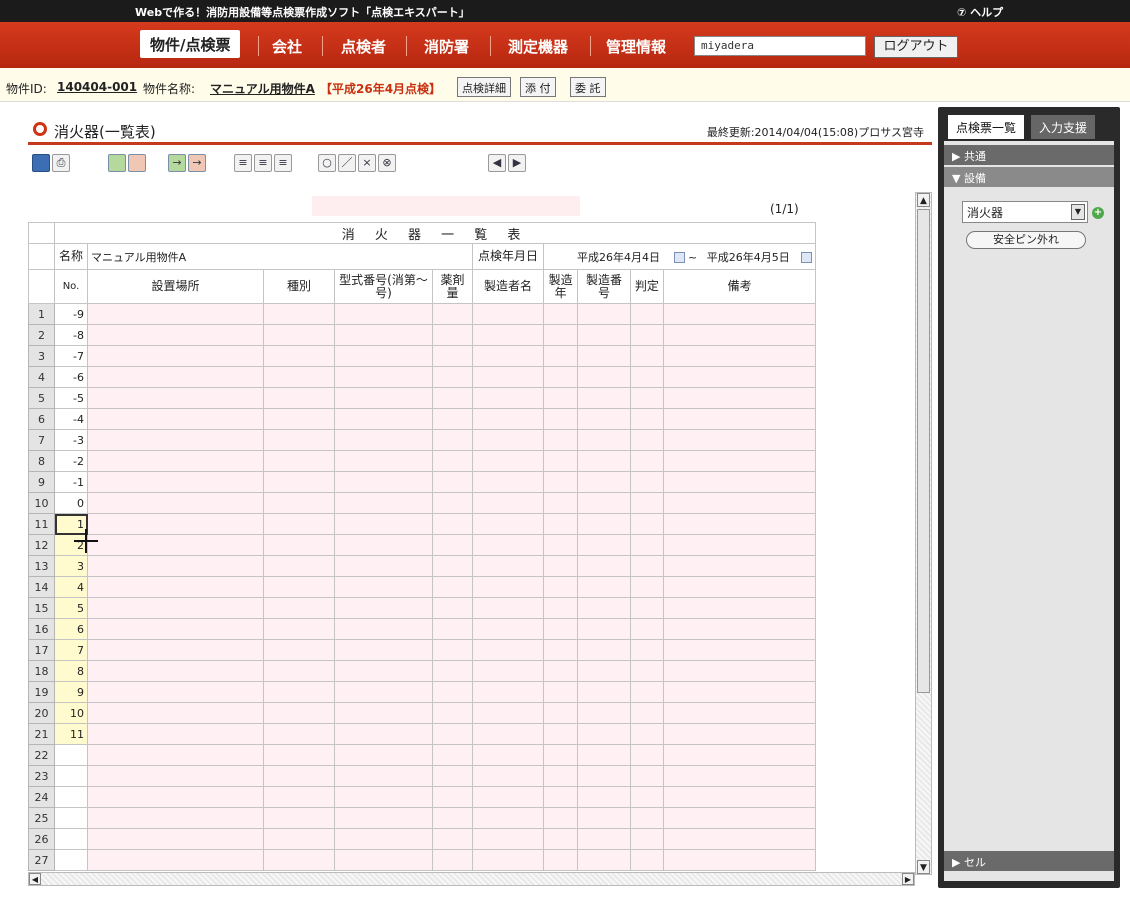 Image resolution: width=1130 pixels, height=901 pixels. Describe the element at coordinates (923, 200) in the screenshot. I see `scroll-up-icon: ▲` at that location.